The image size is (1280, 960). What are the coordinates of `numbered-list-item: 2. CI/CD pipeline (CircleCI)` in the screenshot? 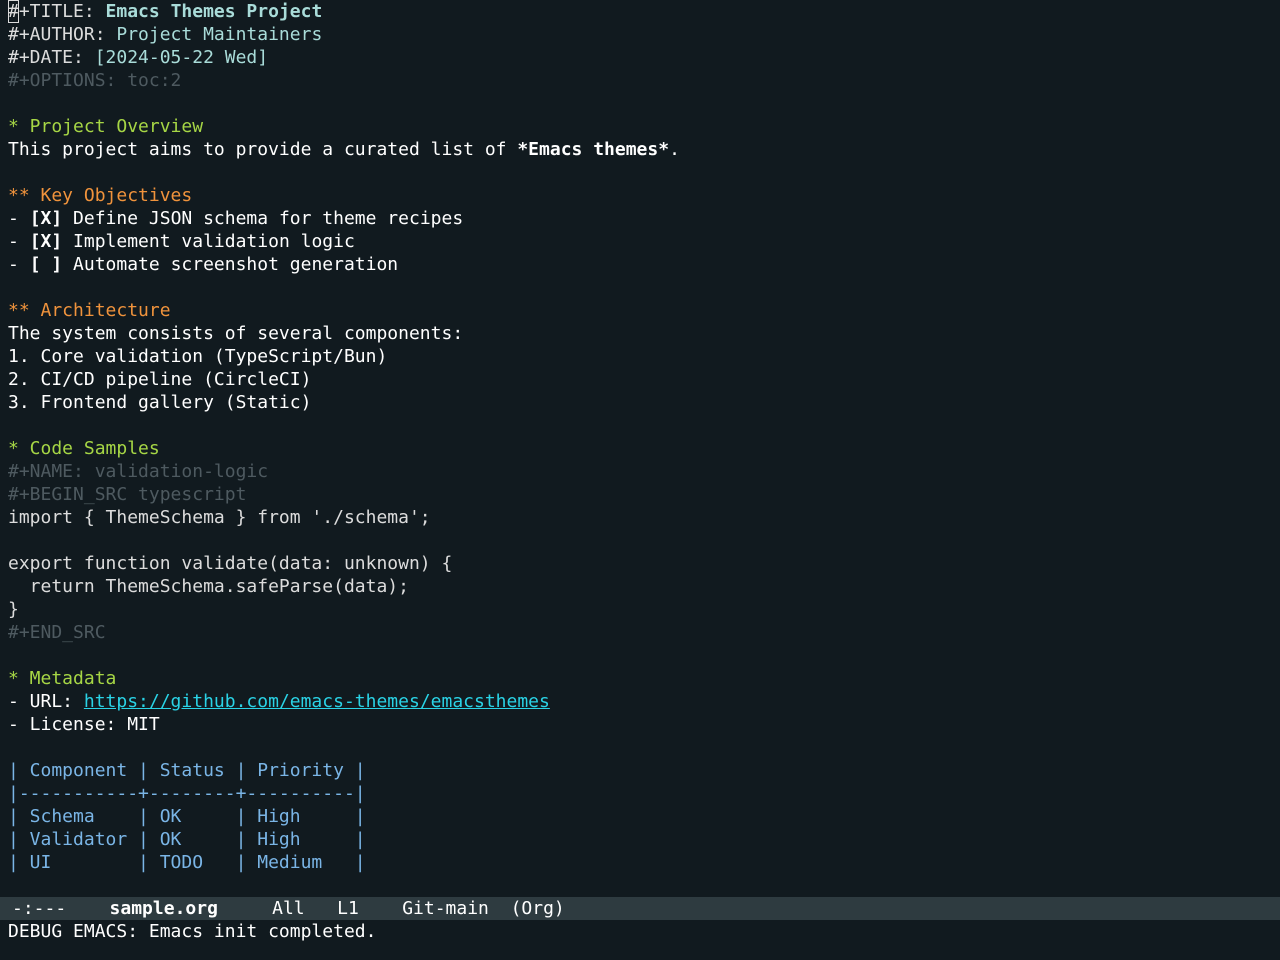 It's located at (640, 379).